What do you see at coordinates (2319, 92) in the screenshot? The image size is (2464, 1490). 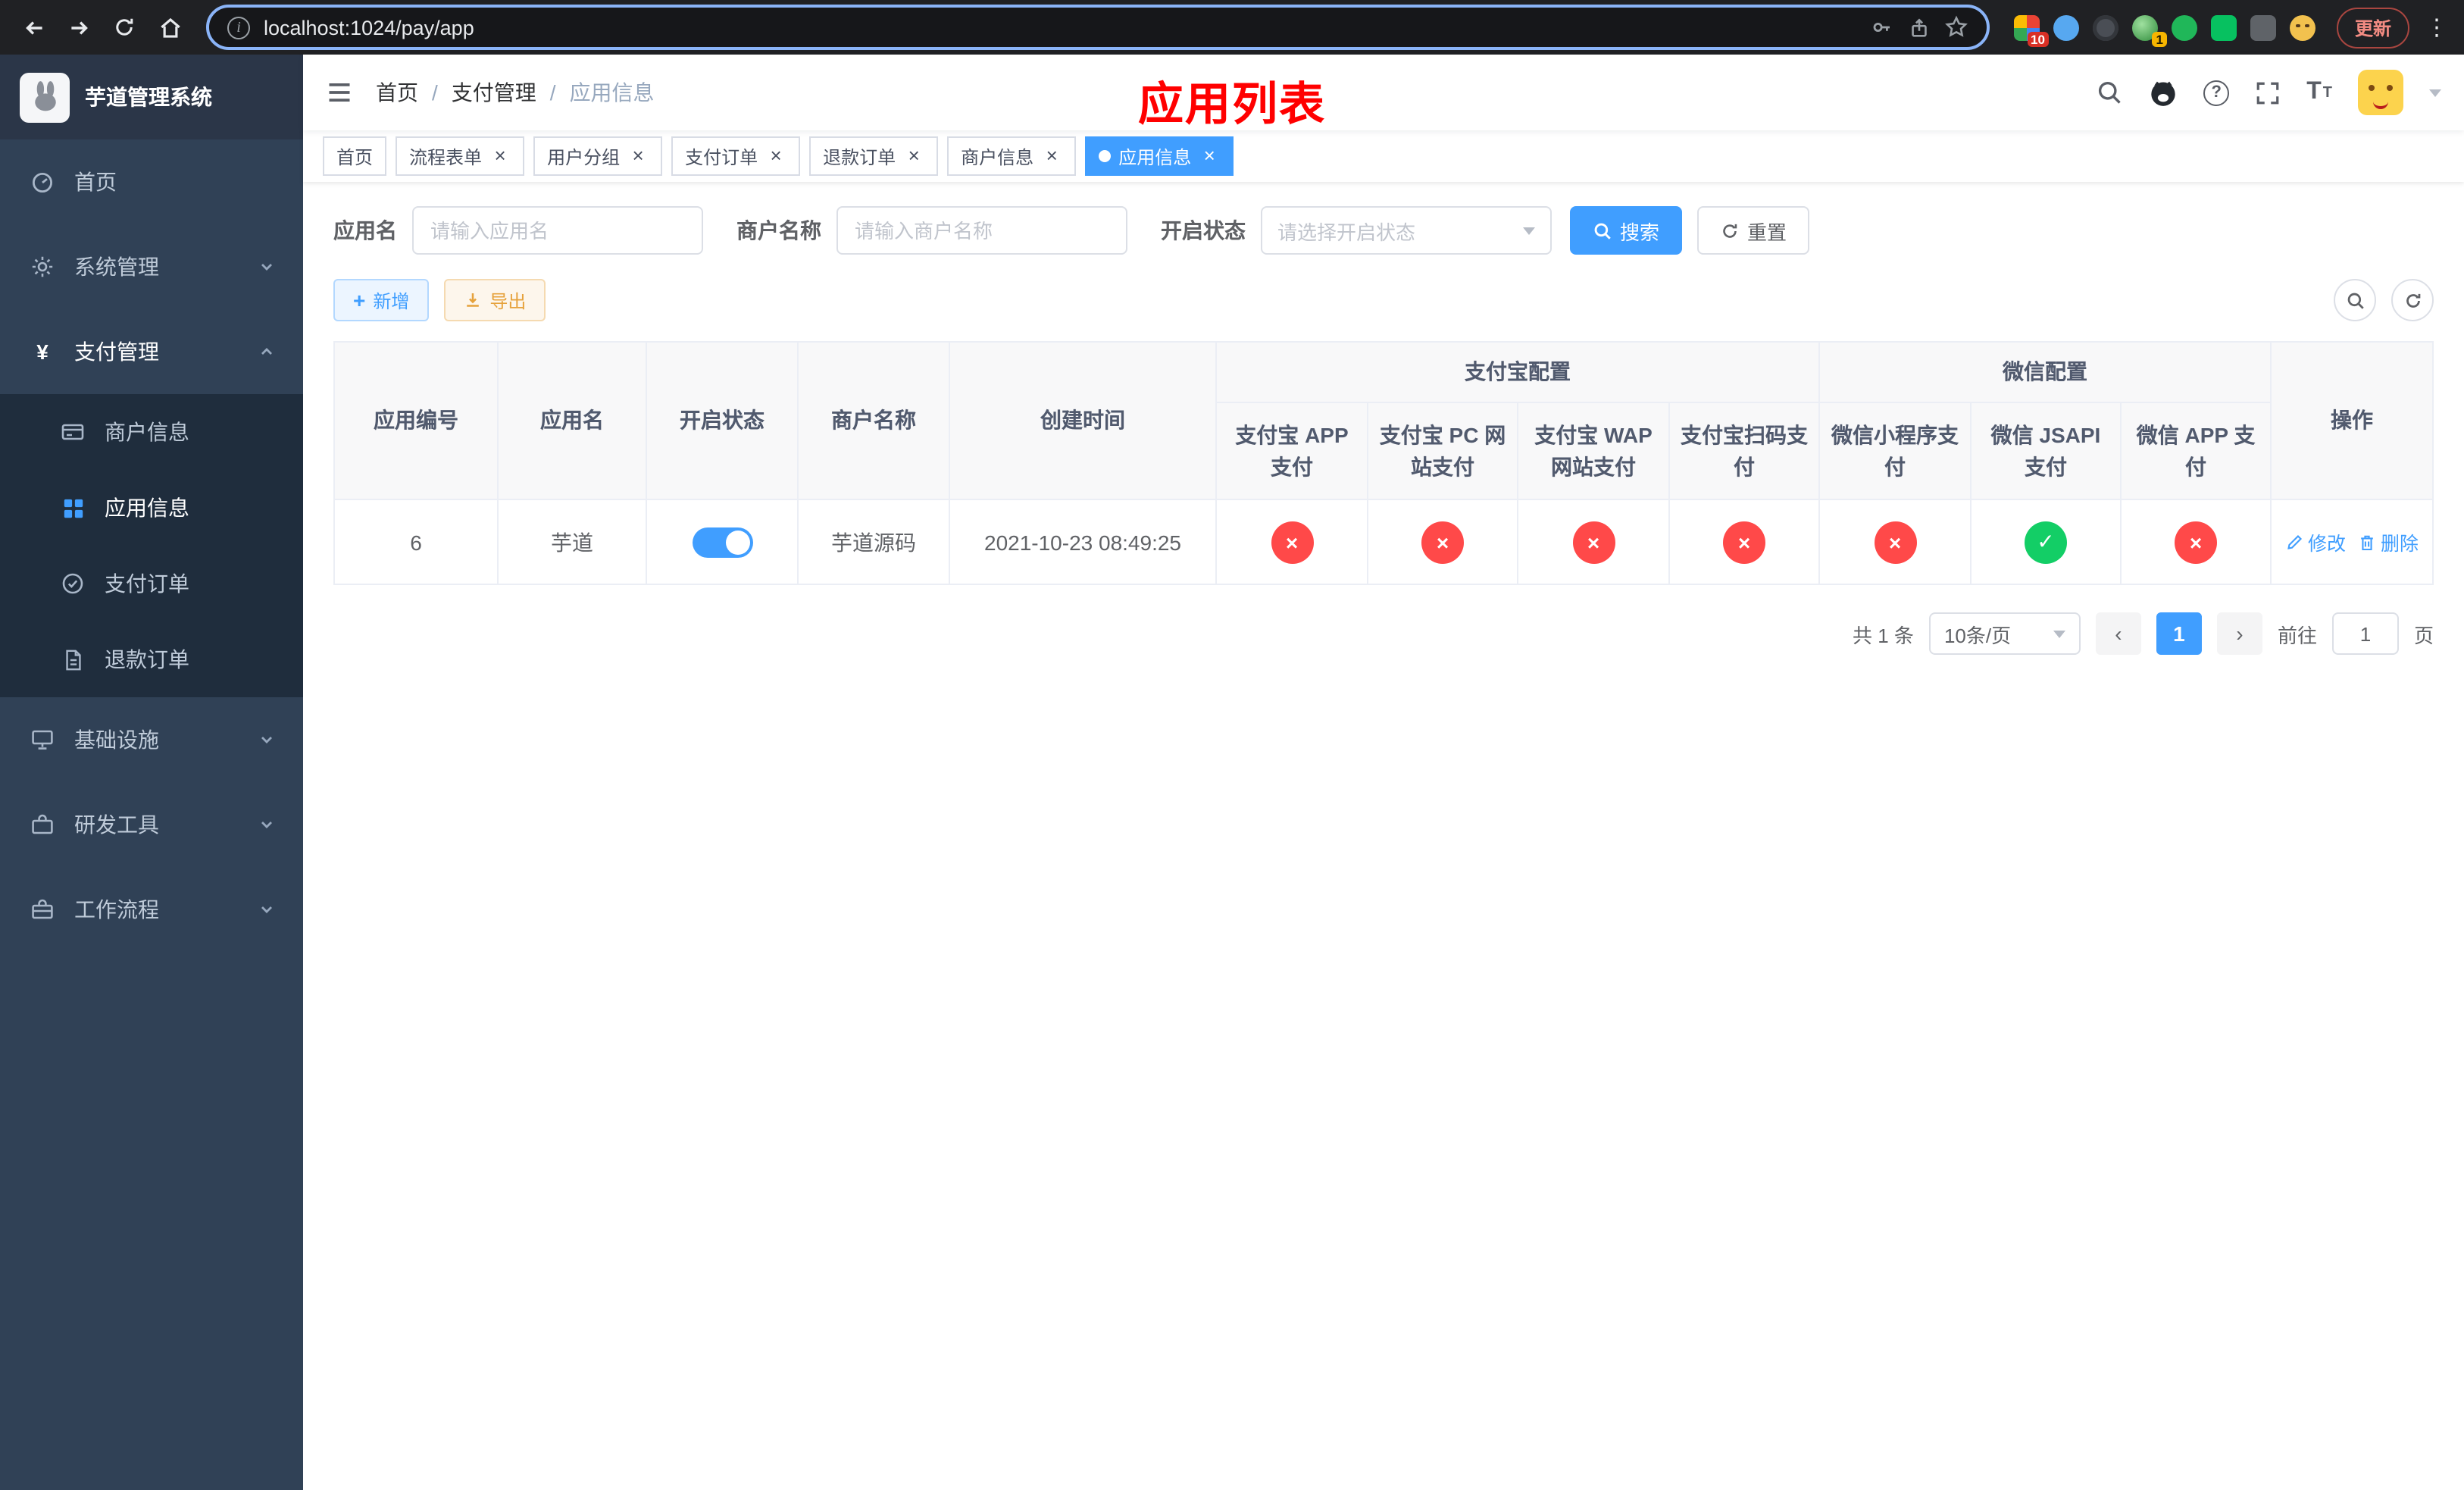 I see `font-size-icon: TT` at bounding box center [2319, 92].